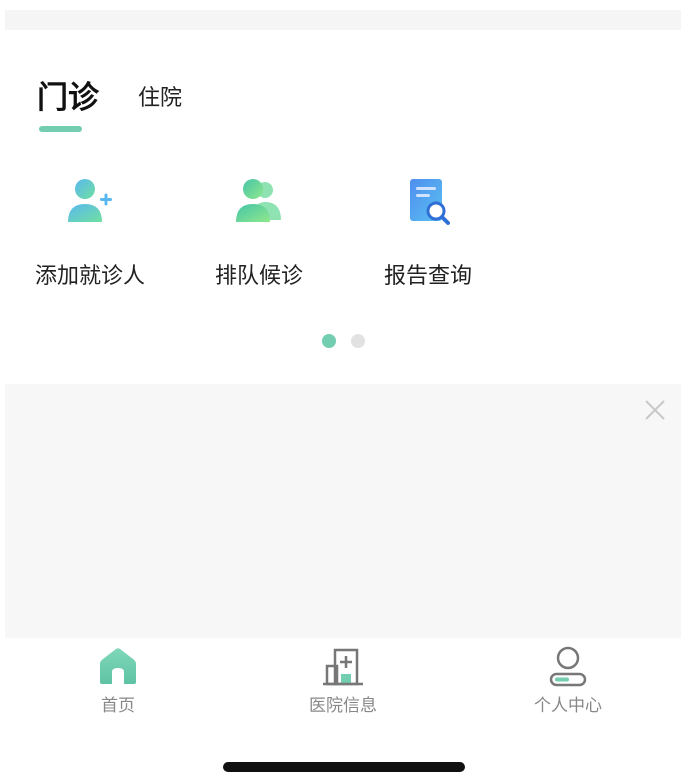 The image size is (685, 776). What do you see at coordinates (428, 202) in the screenshot?
I see `report-search-icon` at bounding box center [428, 202].